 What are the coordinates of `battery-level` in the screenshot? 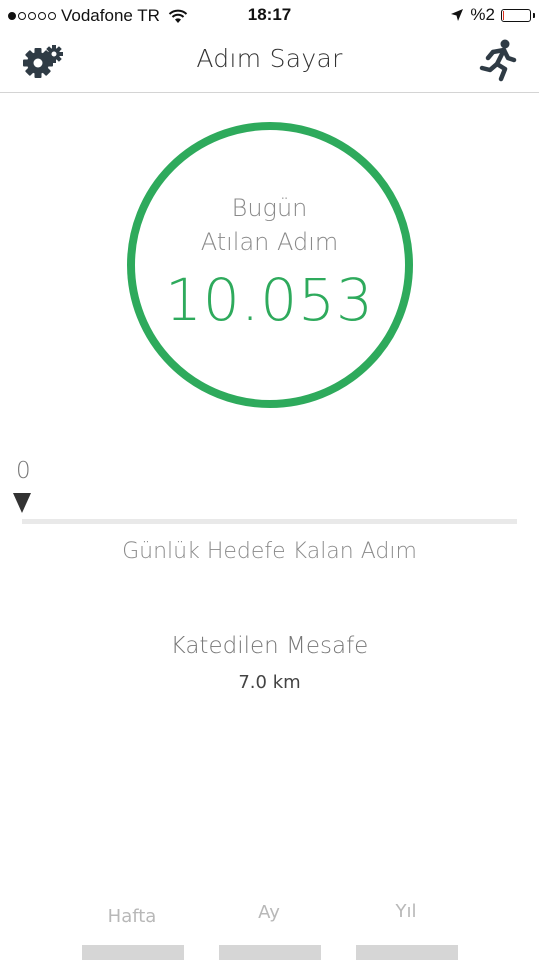 It's located at (503, 15).